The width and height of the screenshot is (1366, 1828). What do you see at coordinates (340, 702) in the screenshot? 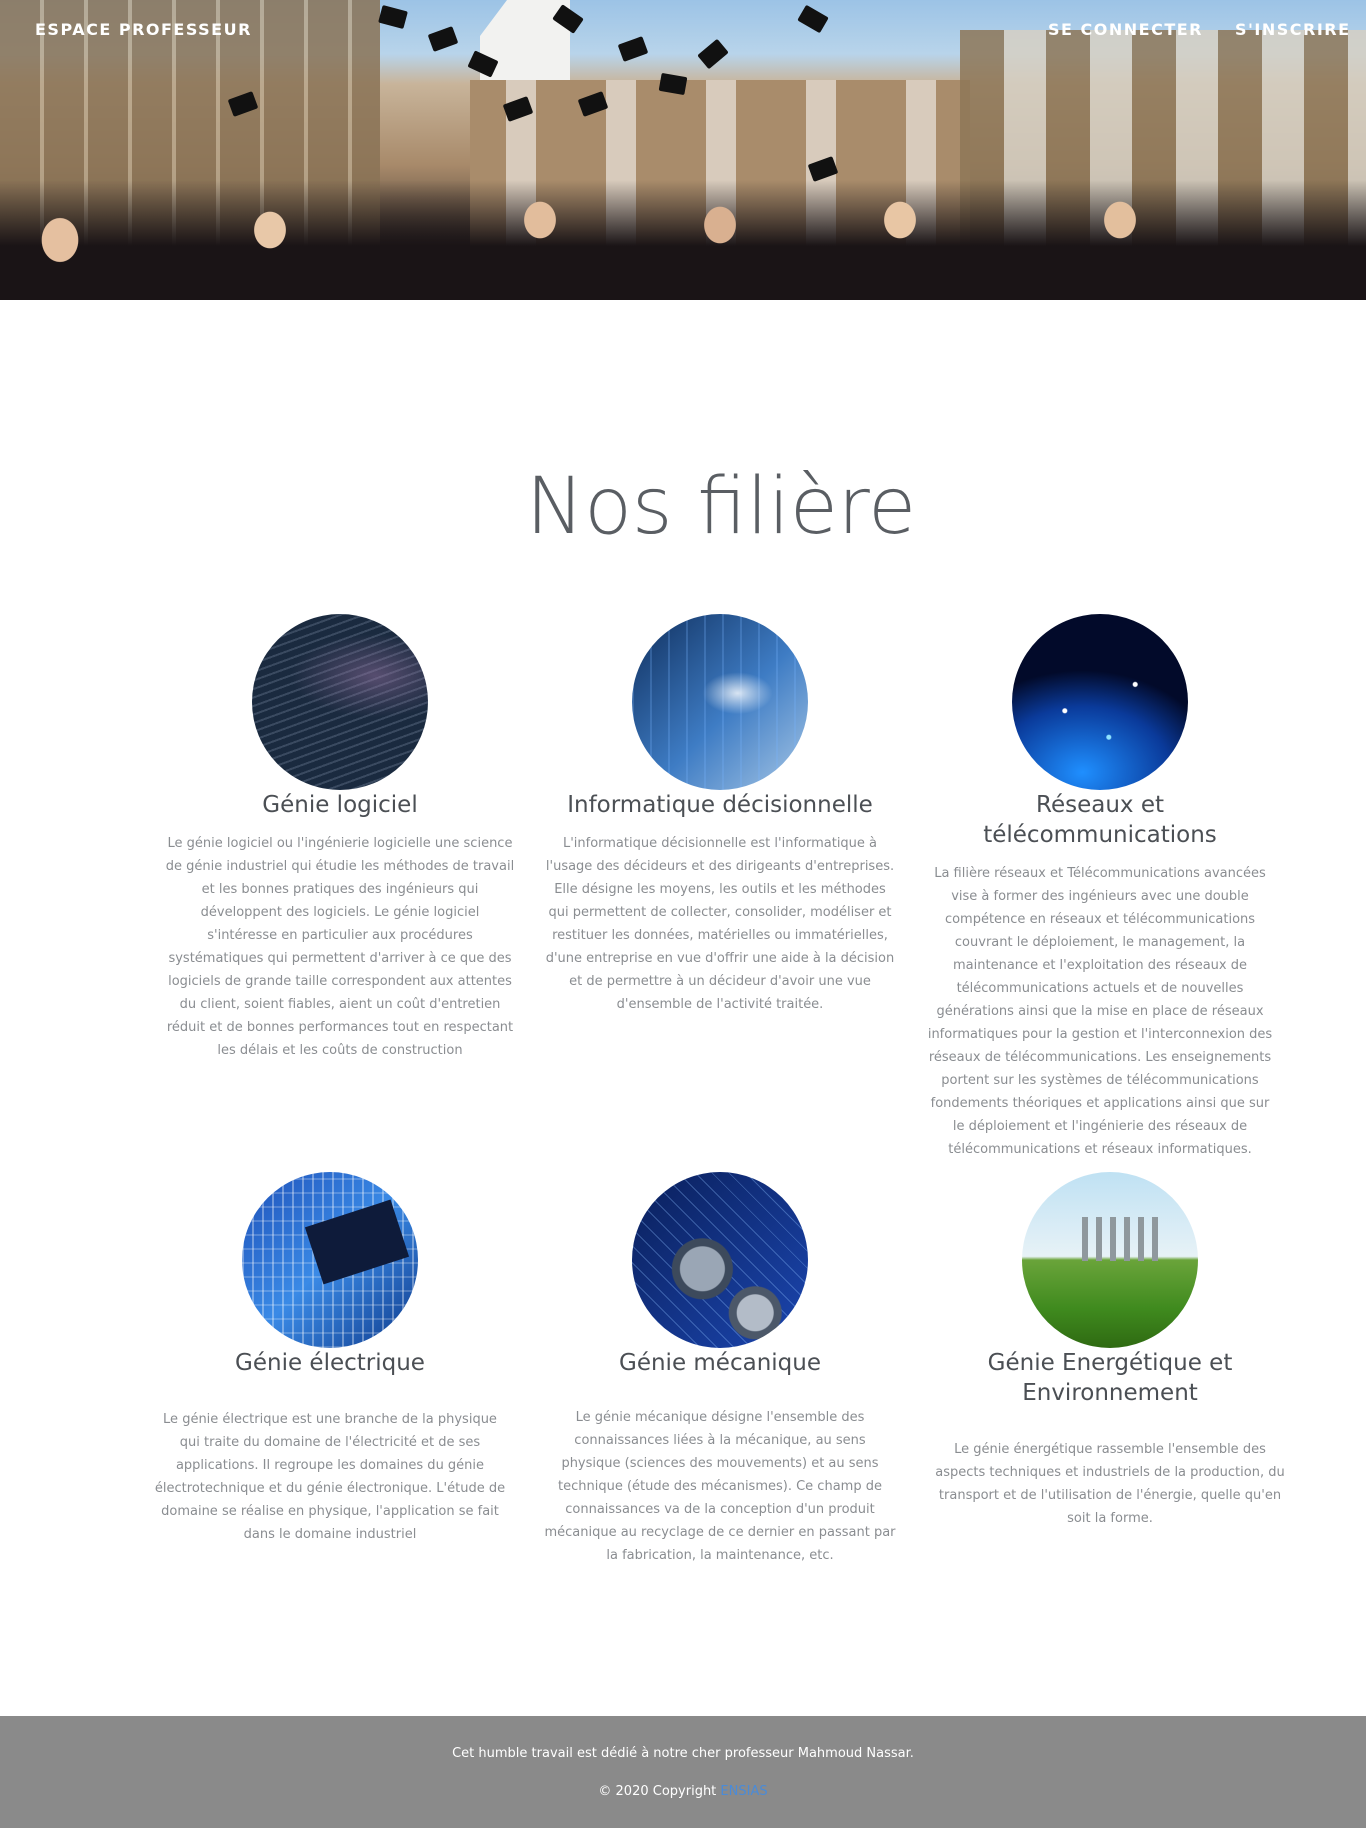
I see `program-image-laptop` at bounding box center [340, 702].